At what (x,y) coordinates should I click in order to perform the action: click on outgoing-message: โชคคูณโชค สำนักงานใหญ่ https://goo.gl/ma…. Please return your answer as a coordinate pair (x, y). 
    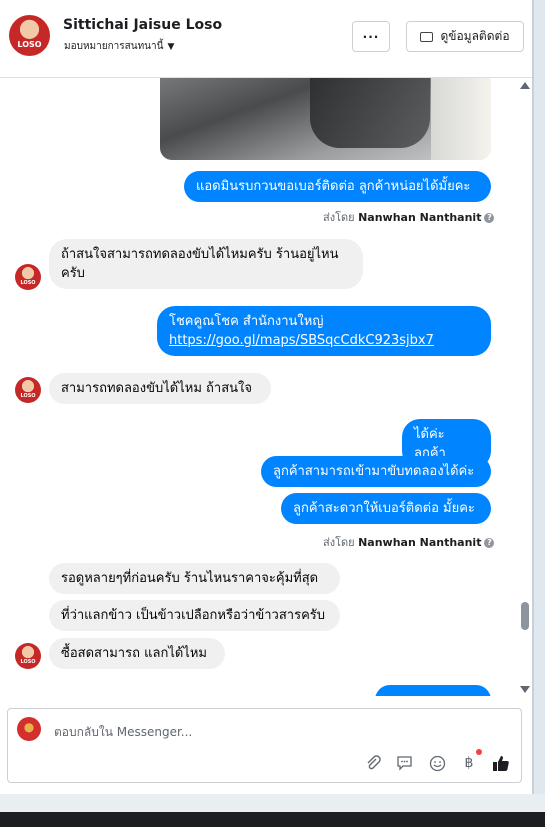
    Looking at the image, I should click on (324, 331).